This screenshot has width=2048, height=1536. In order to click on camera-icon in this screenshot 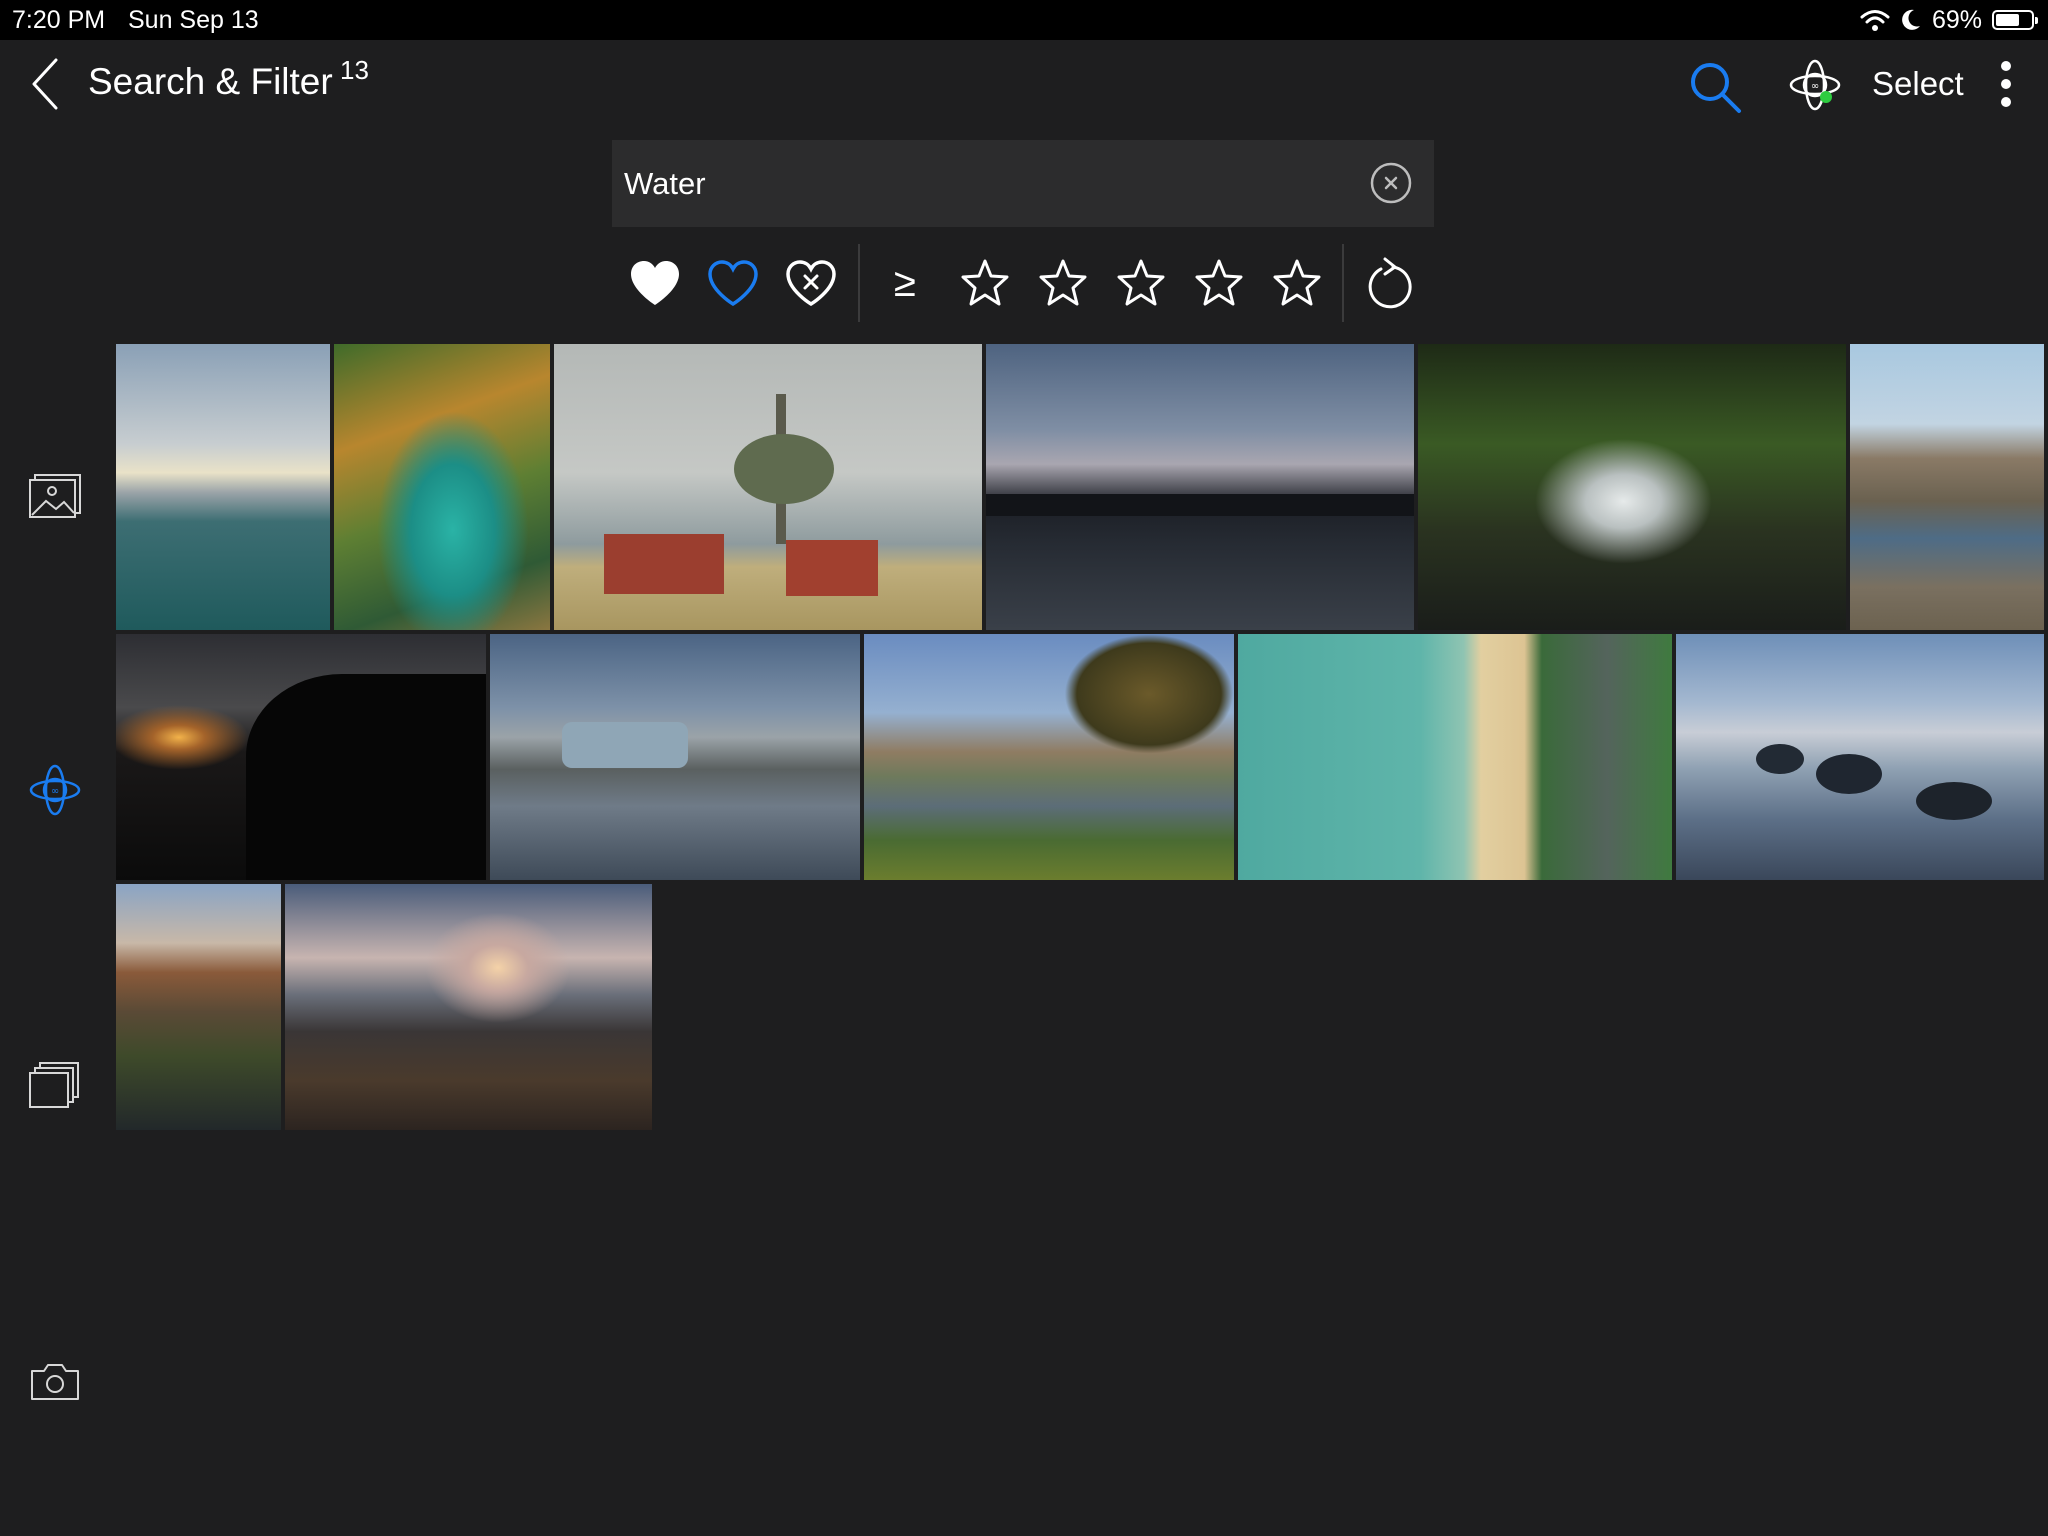, I will do `click(55, 1382)`.